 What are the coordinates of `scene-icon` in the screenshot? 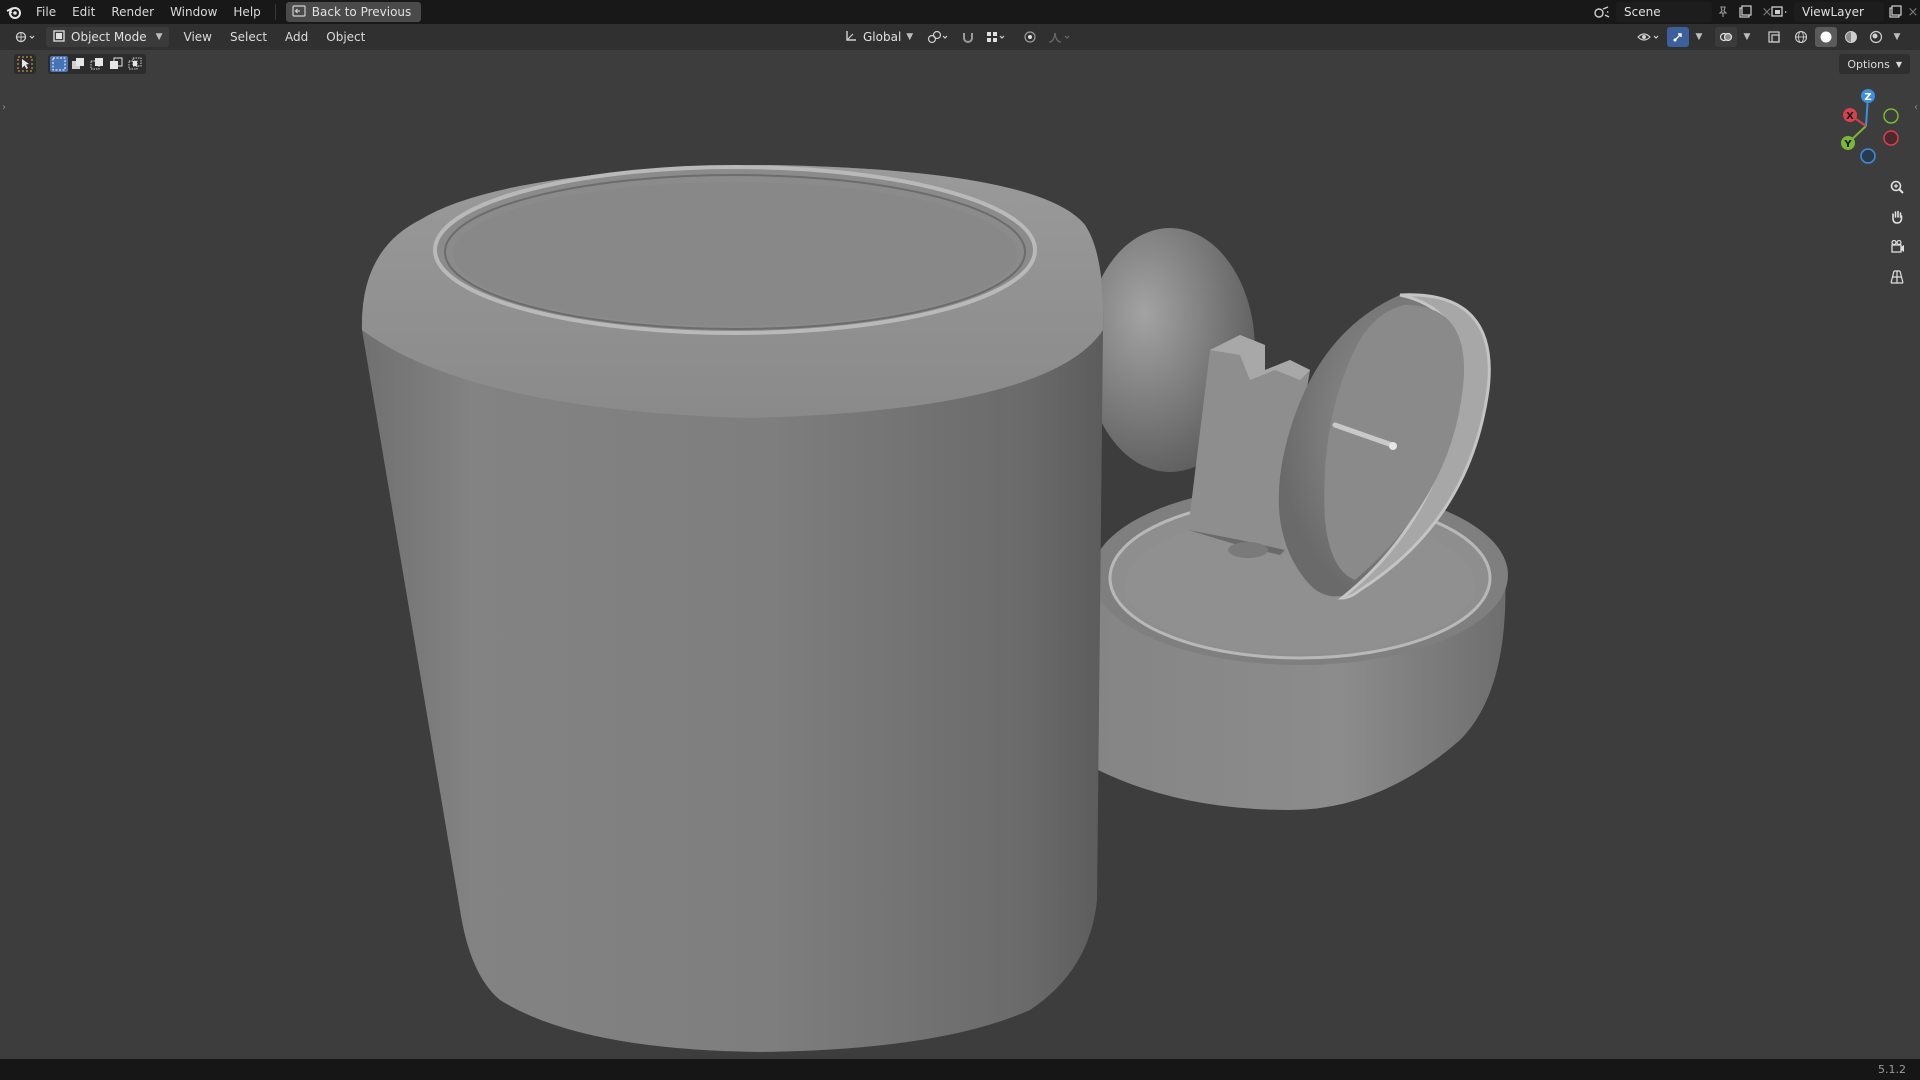 It's located at (1602, 12).